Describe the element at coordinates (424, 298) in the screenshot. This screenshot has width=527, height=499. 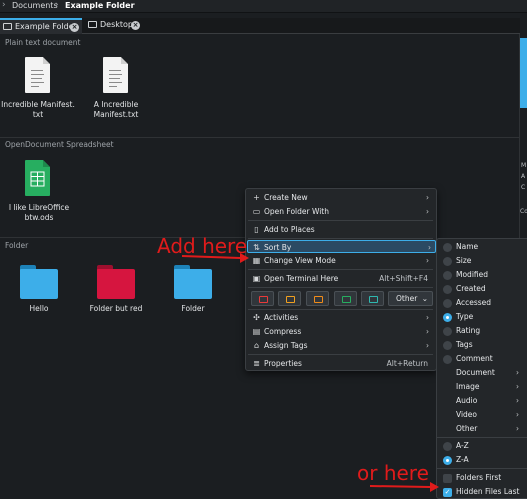
I see `chevron-down-icon: ⌄` at that location.